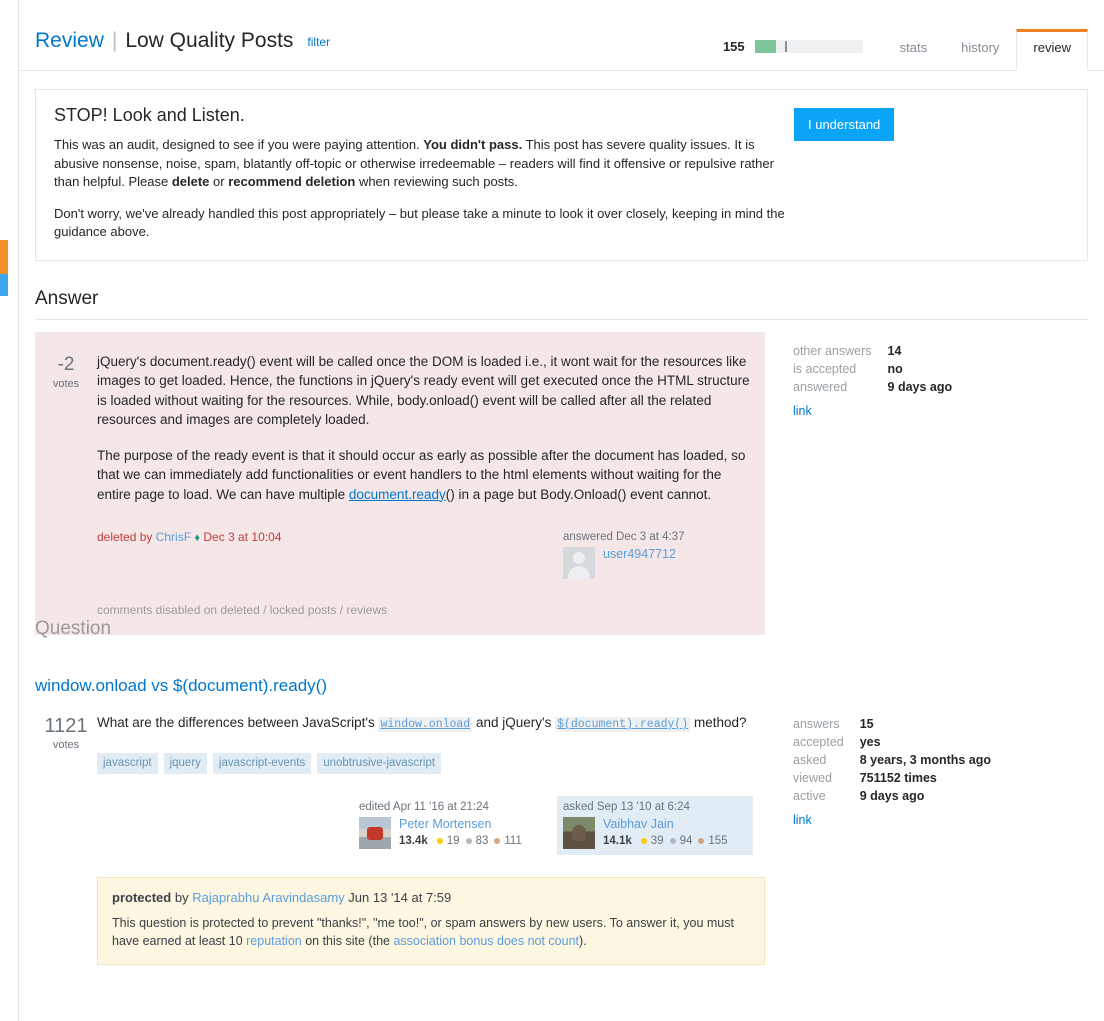 This screenshot has height=1021, width=1104. I want to click on editor-user-info: Peter Mortensen 13.4k 19 83 111, so click(460, 832).